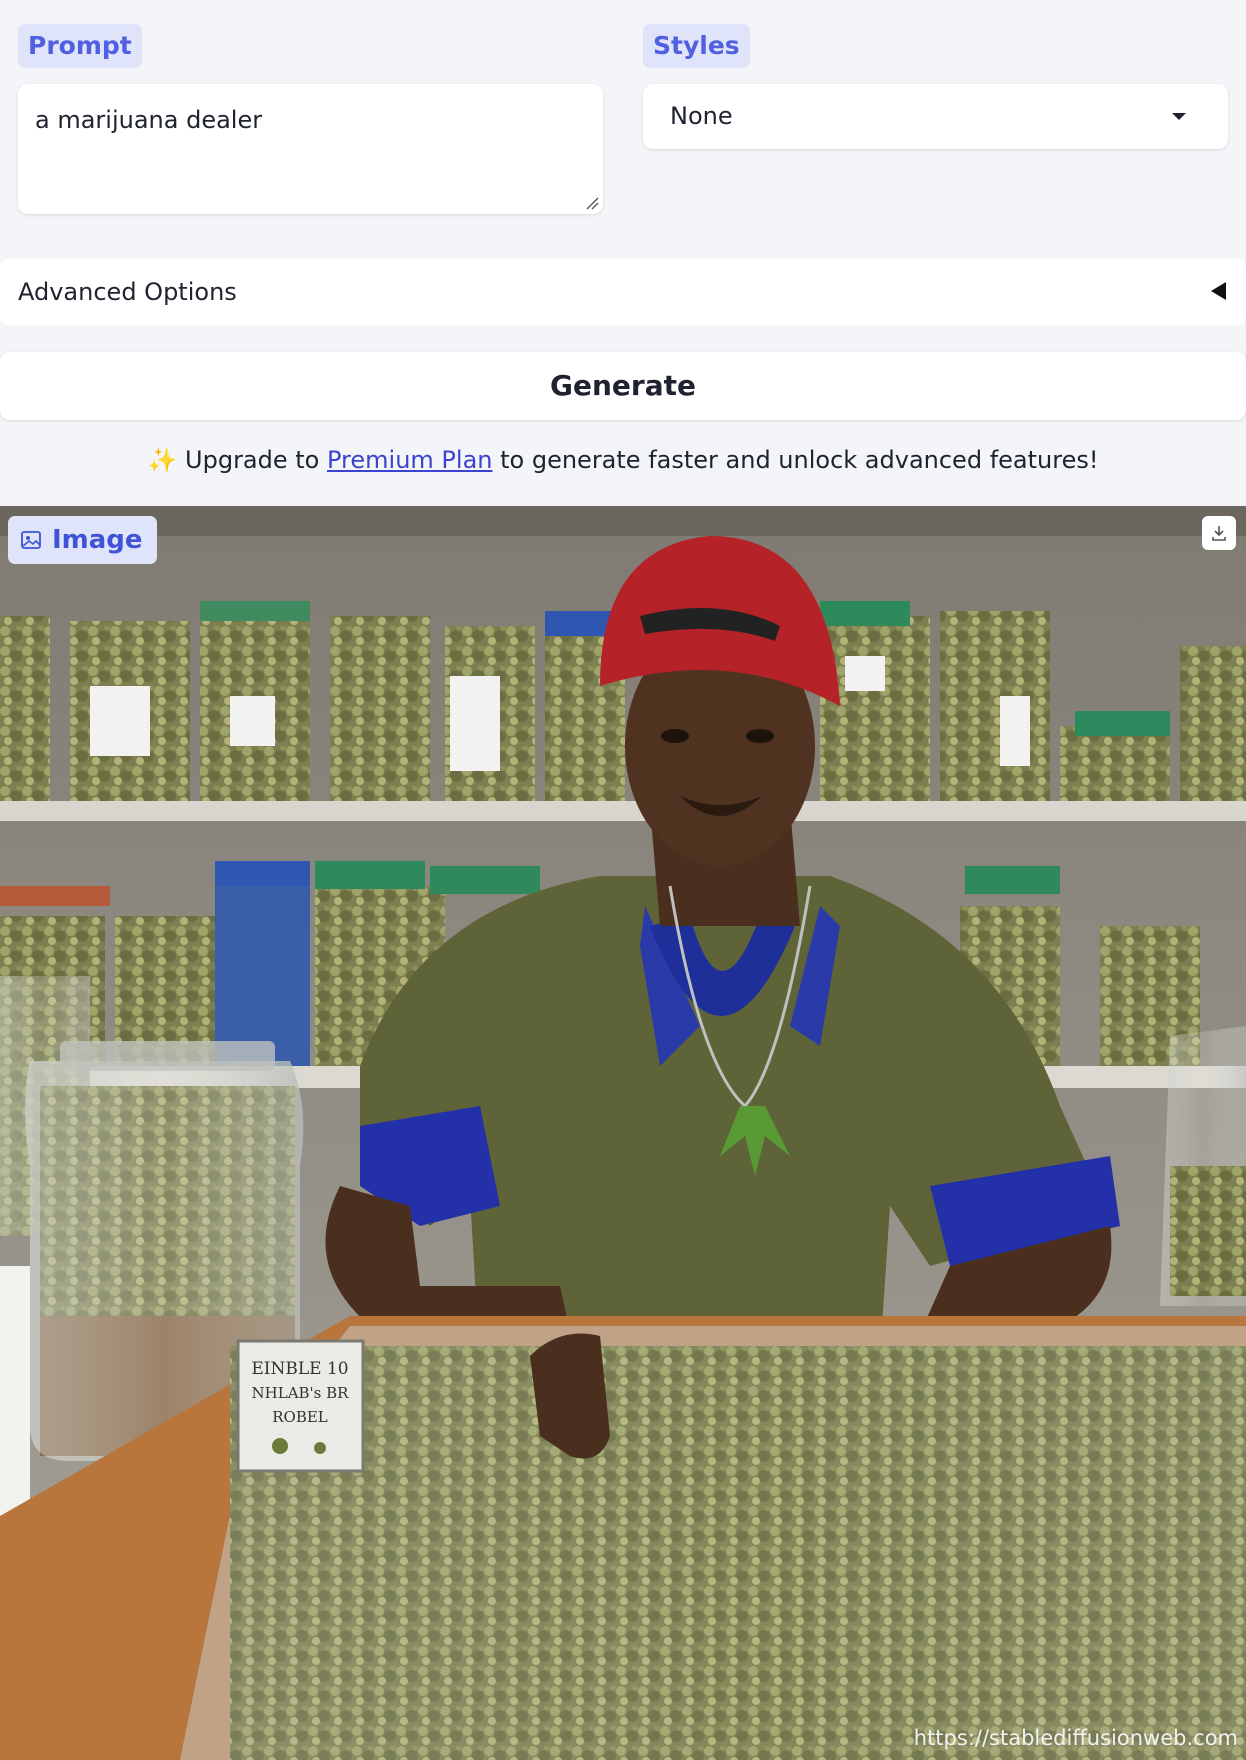 This screenshot has height=1760, width=1246. Describe the element at coordinates (1203, 1166) in the screenshot. I see `foreground-right-jar` at that location.